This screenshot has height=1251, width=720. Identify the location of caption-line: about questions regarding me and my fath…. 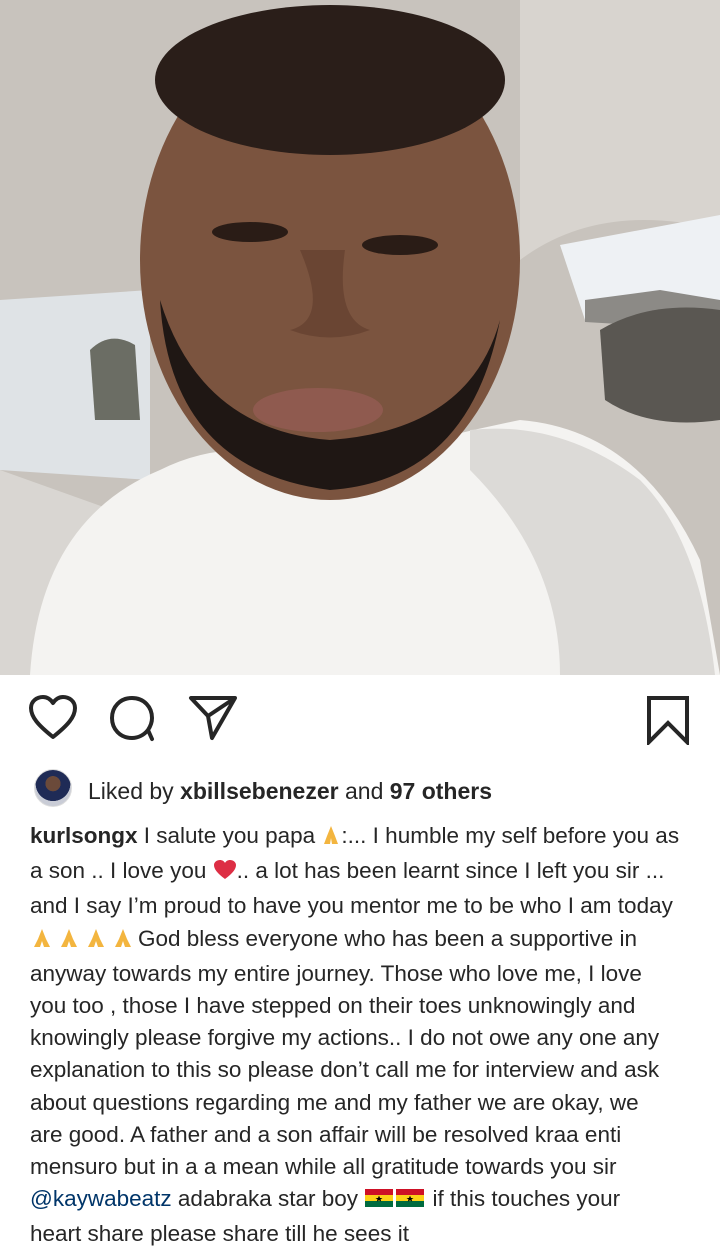
(334, 1102).